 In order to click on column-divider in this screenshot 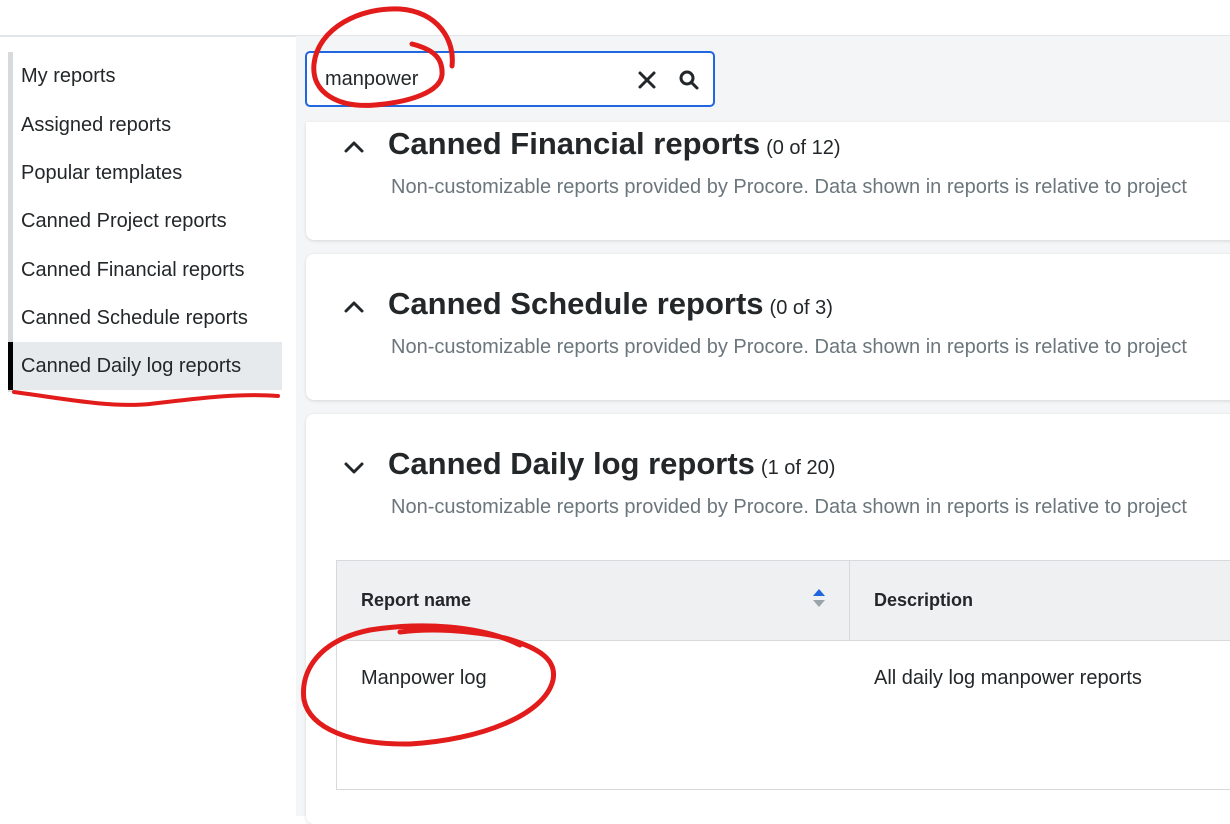, I will do `click(849, 600)`.